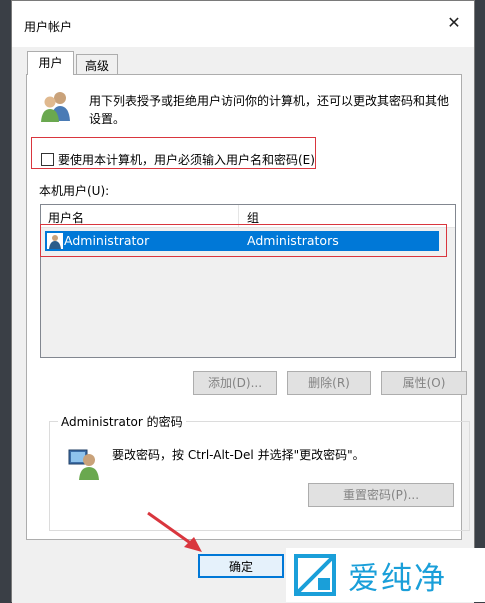 The image size is (485, 603). Describe the element at coordinates (315, 575) in the screenshot. I see `watermark-logo-icon` at that location.